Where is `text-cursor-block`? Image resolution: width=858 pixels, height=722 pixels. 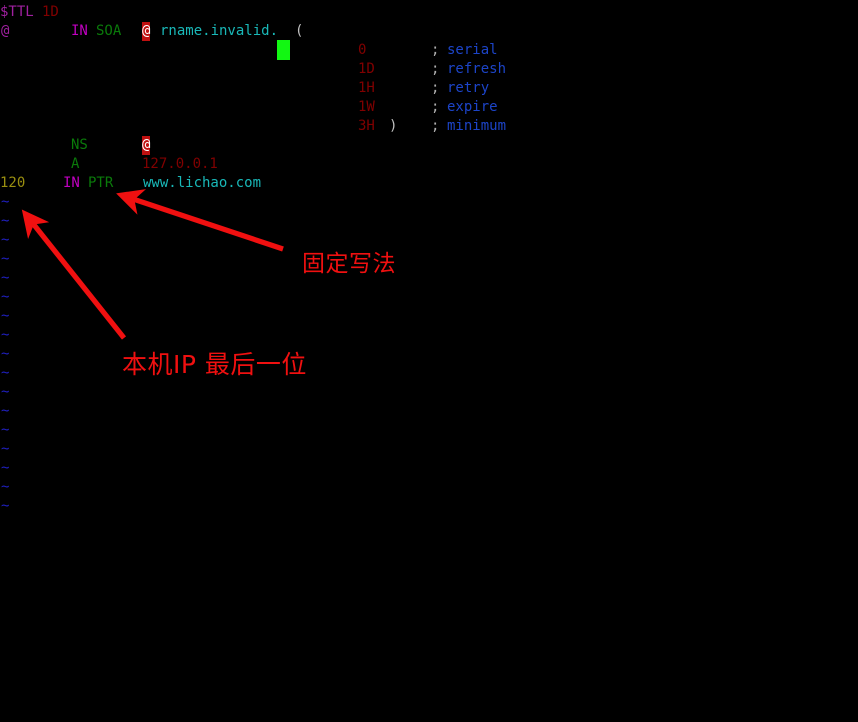 text-cursor-block is located at coordinates (283, 50).